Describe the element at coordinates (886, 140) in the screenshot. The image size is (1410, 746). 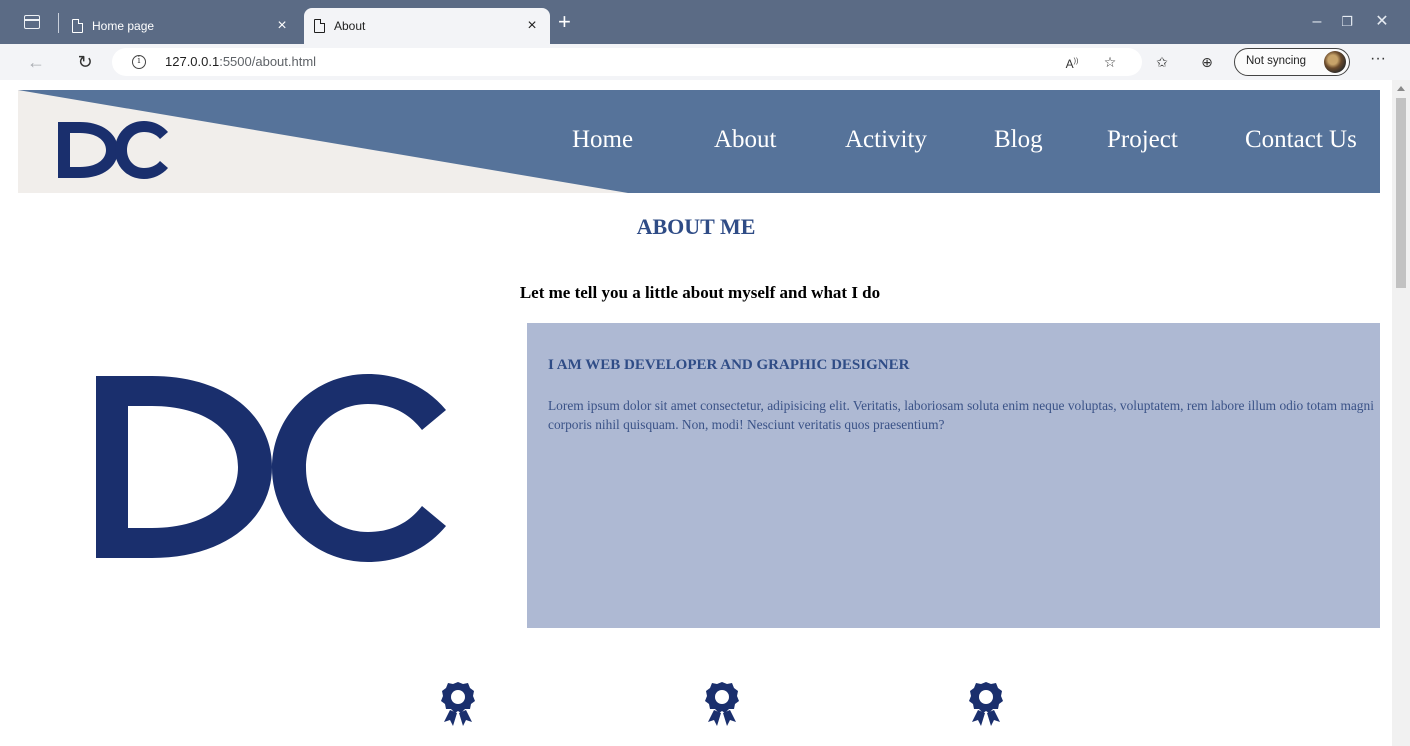
I see `nav-link-activity: Activity` at that location.